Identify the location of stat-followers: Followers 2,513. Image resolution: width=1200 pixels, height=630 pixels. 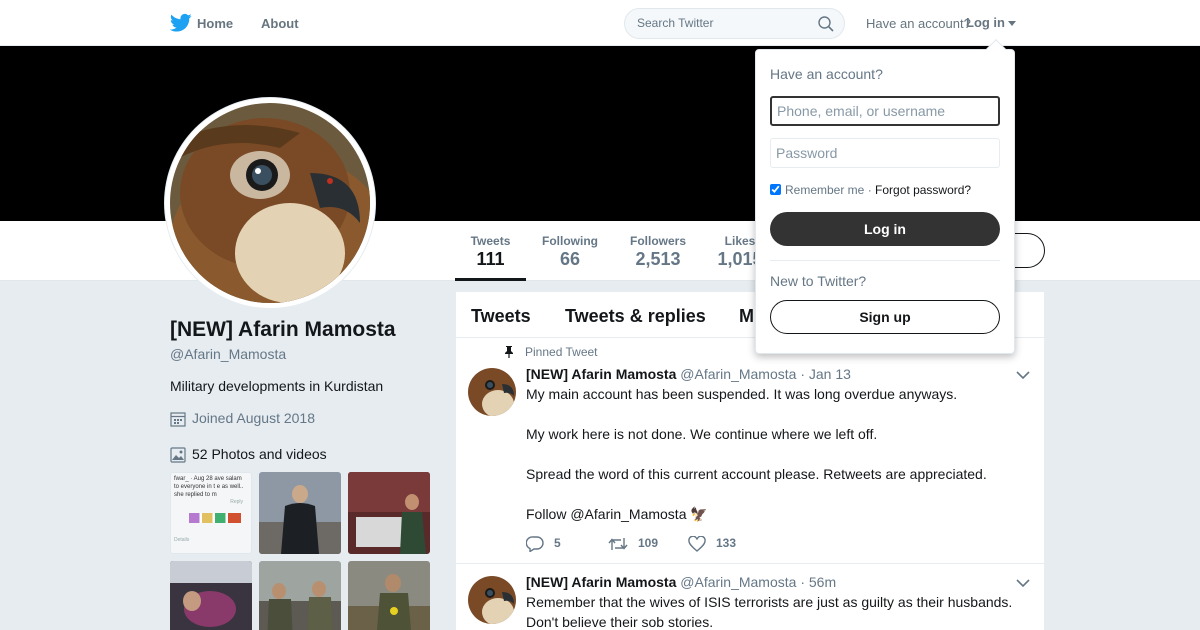
(658, 251).